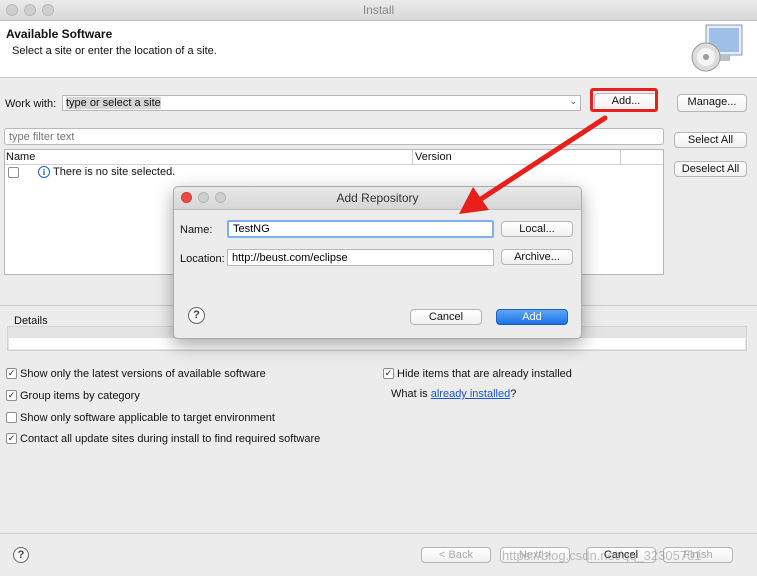 Image resolution: width=757 pixels, height=576 pixels. What do you see at coordinates (196, 315) in the screenshot?
I see `dialog-help-icon: ?` at bounding box center [196, 315].